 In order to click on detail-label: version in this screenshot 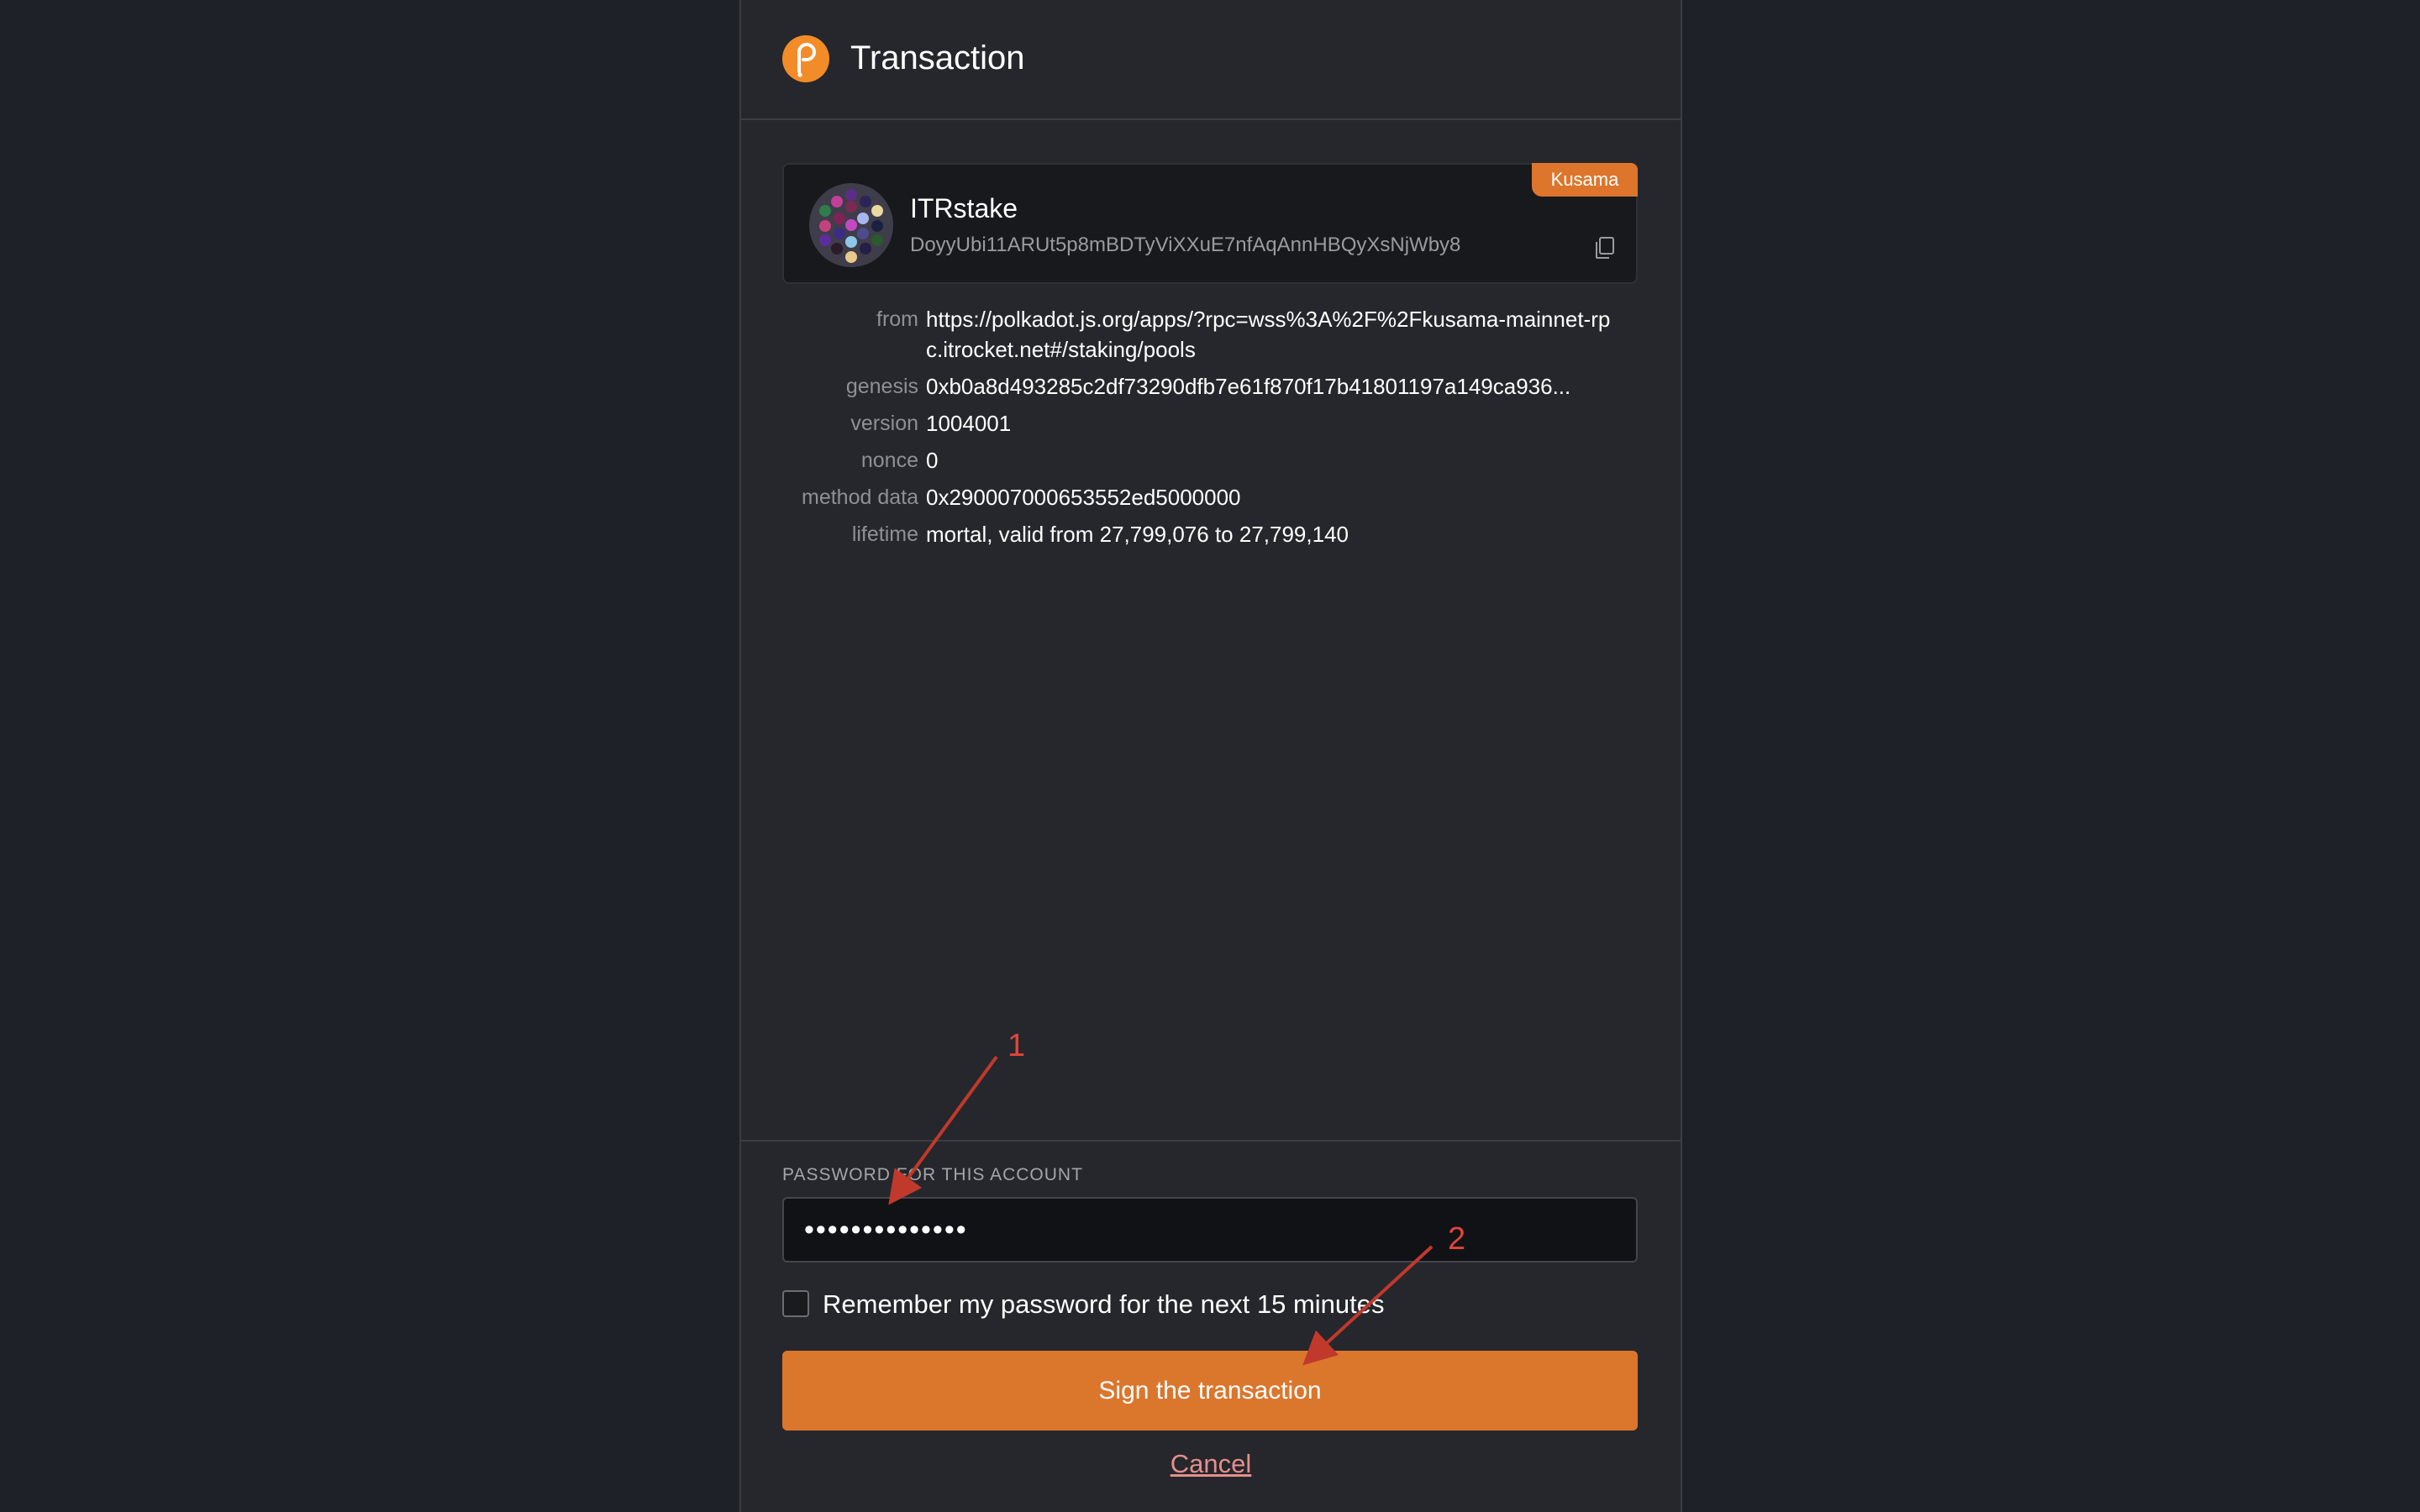, I will do `click(884, 423)`.